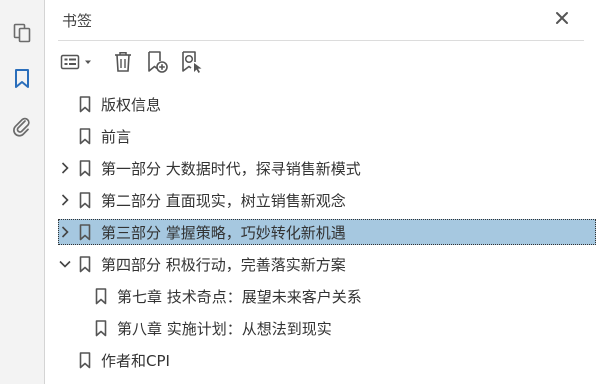 This screenshot has width=606, height=384. I want to click on find-bookmark-icon, so click(192, 62).